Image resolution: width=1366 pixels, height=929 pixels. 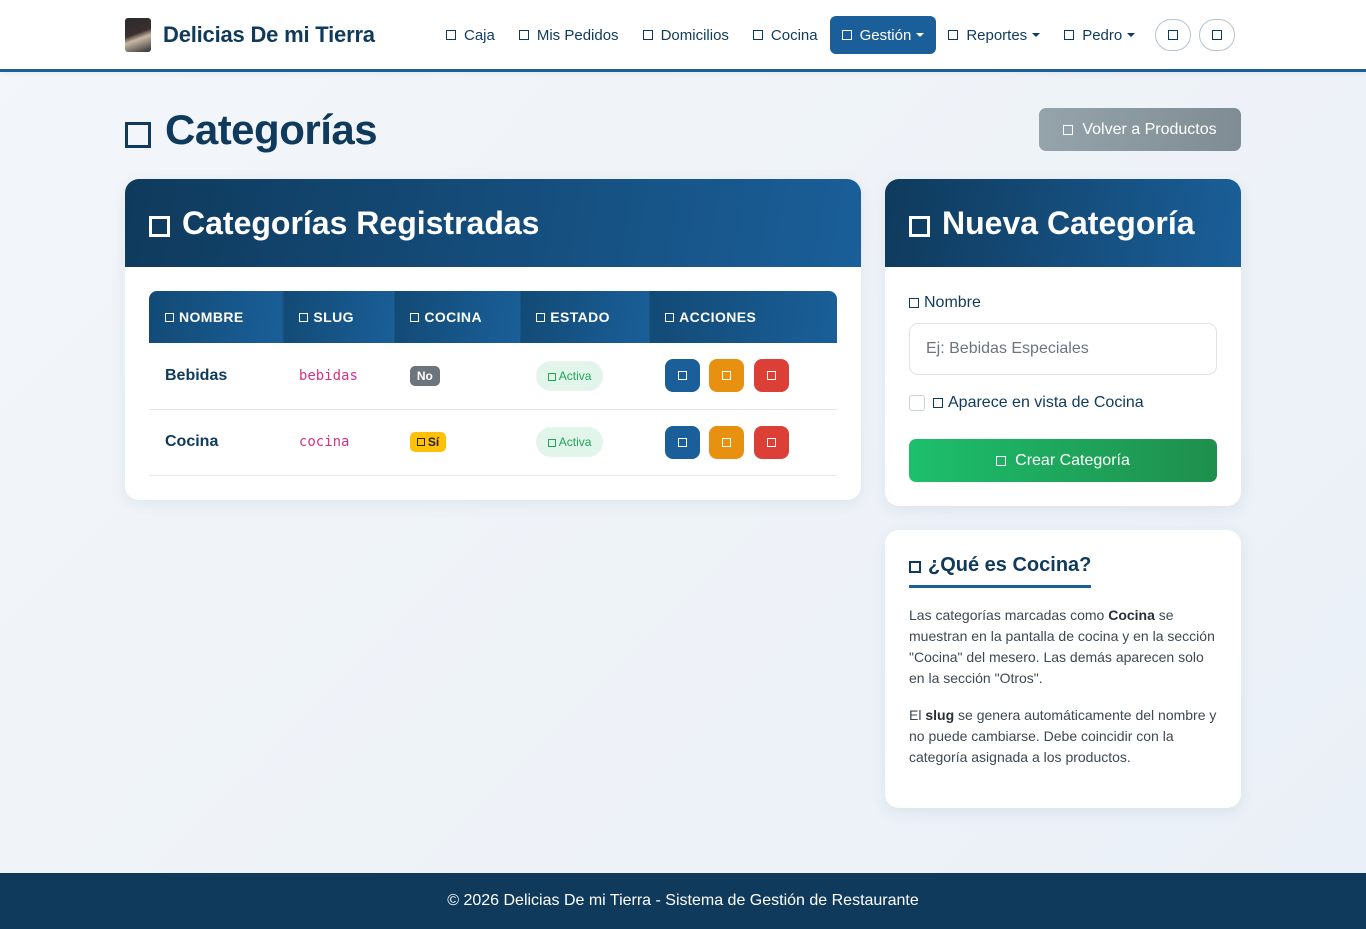 I want to click on logout-icon, so click(x=1217, y=35).